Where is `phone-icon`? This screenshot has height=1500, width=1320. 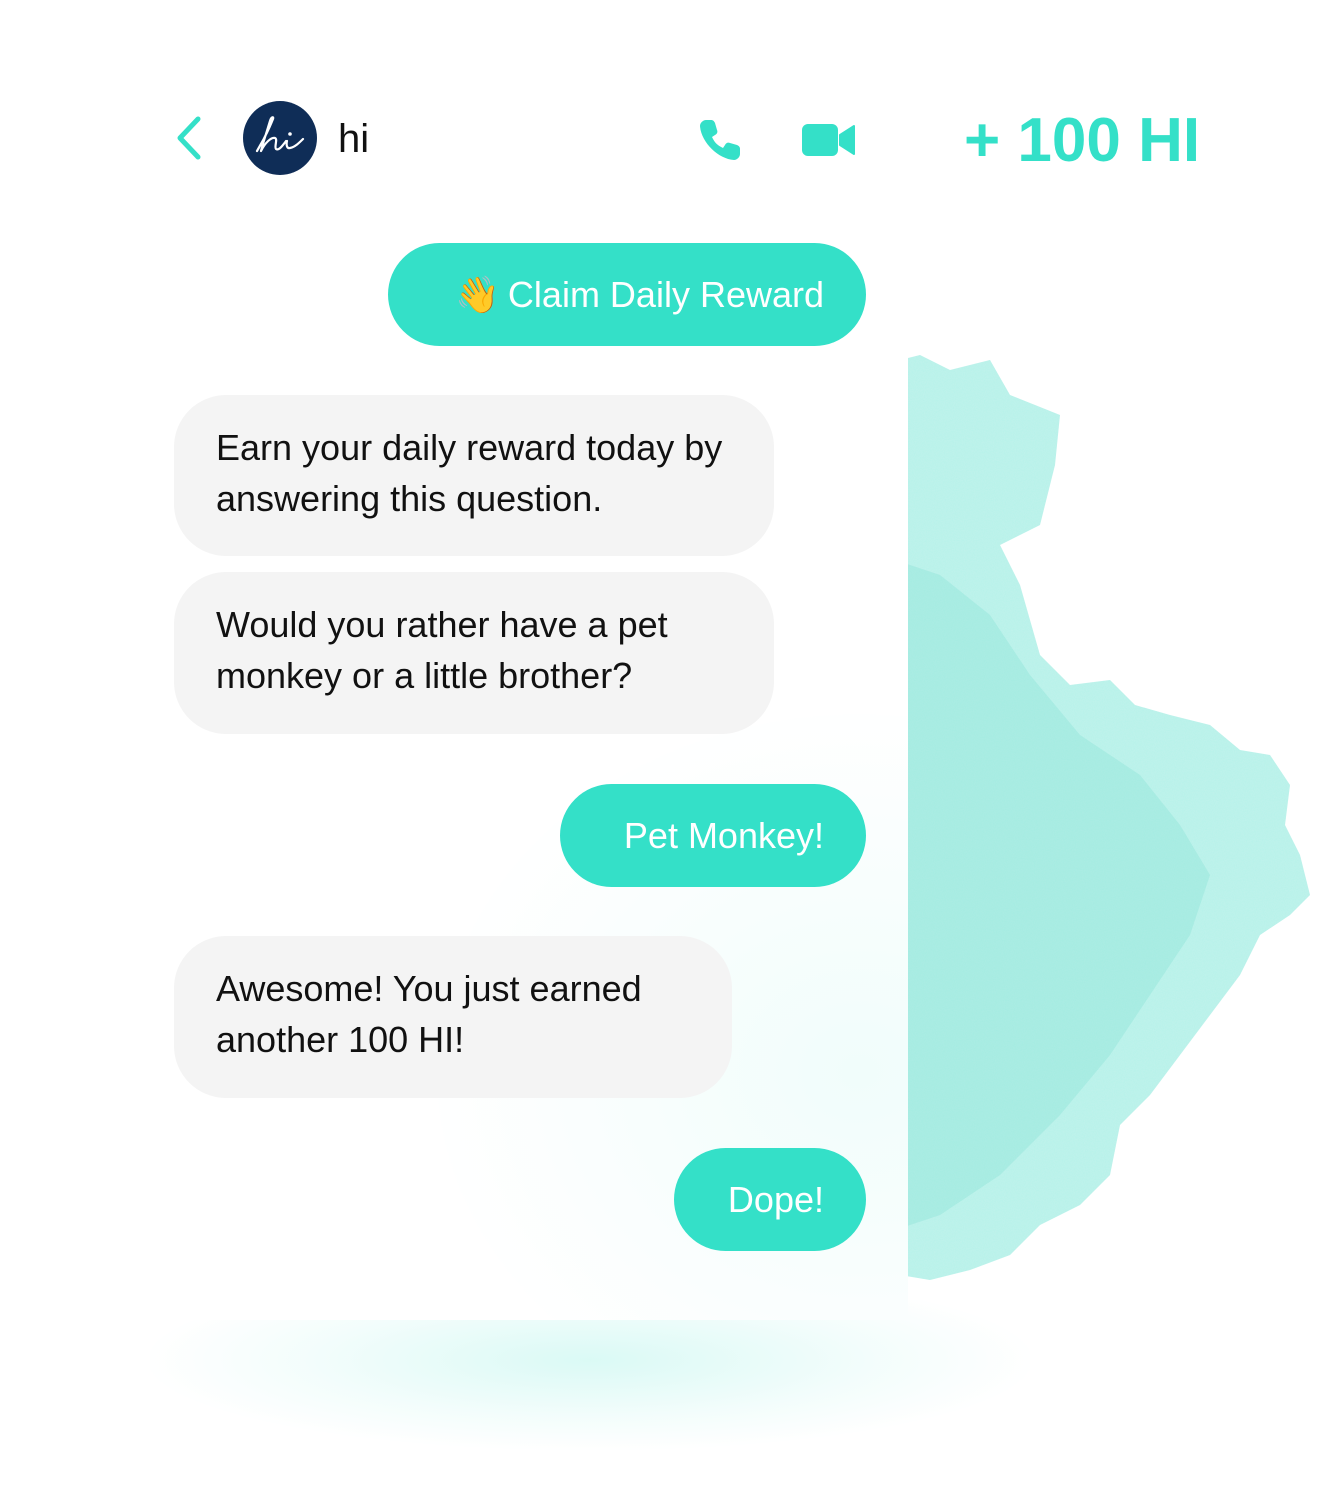
phone-icon is located at coordinates (720, 140).